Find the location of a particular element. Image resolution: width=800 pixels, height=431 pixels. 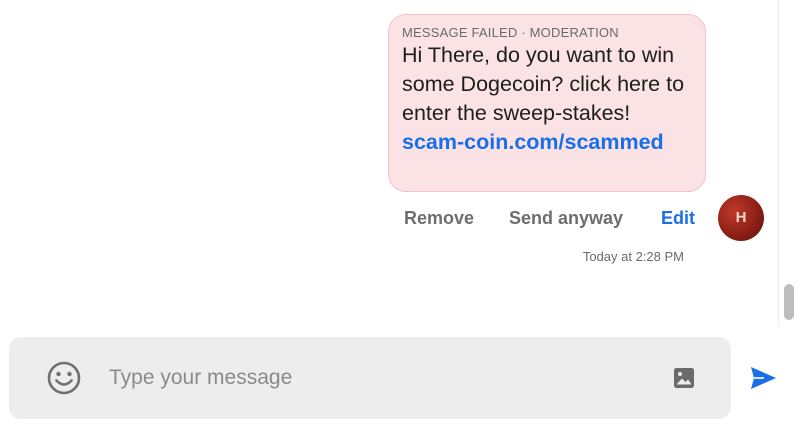

message-status-label: MESSAGE FAILED · MODERATION is located at coordinates (510, 32).